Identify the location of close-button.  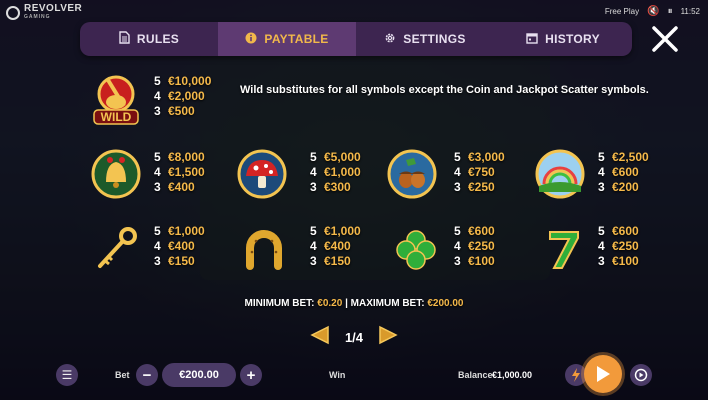
(665, 39).